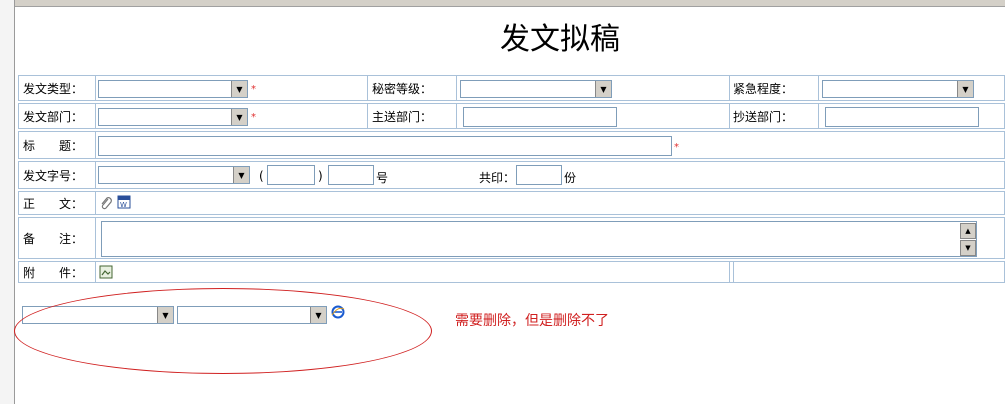  I want to click on open-paren: (, so click(261, 176).